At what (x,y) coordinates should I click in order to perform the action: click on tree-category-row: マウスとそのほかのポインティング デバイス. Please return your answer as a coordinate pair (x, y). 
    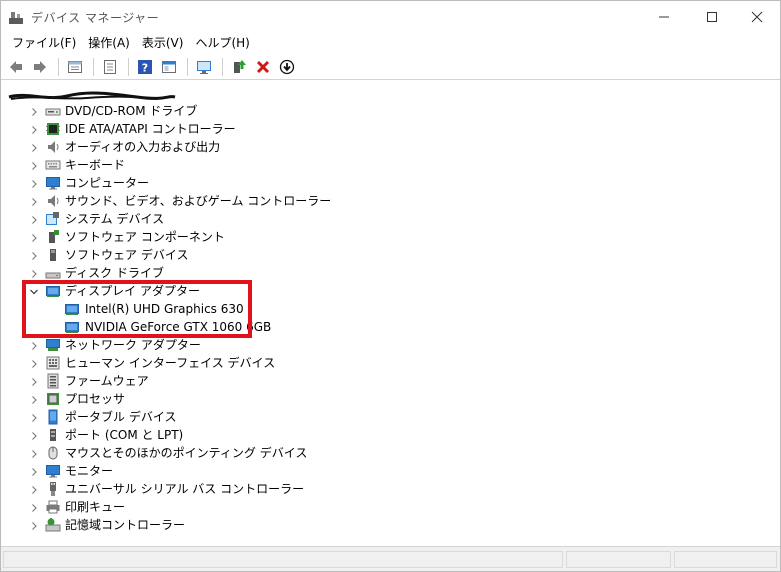
    Looking at the image, I should click on (301, 453).